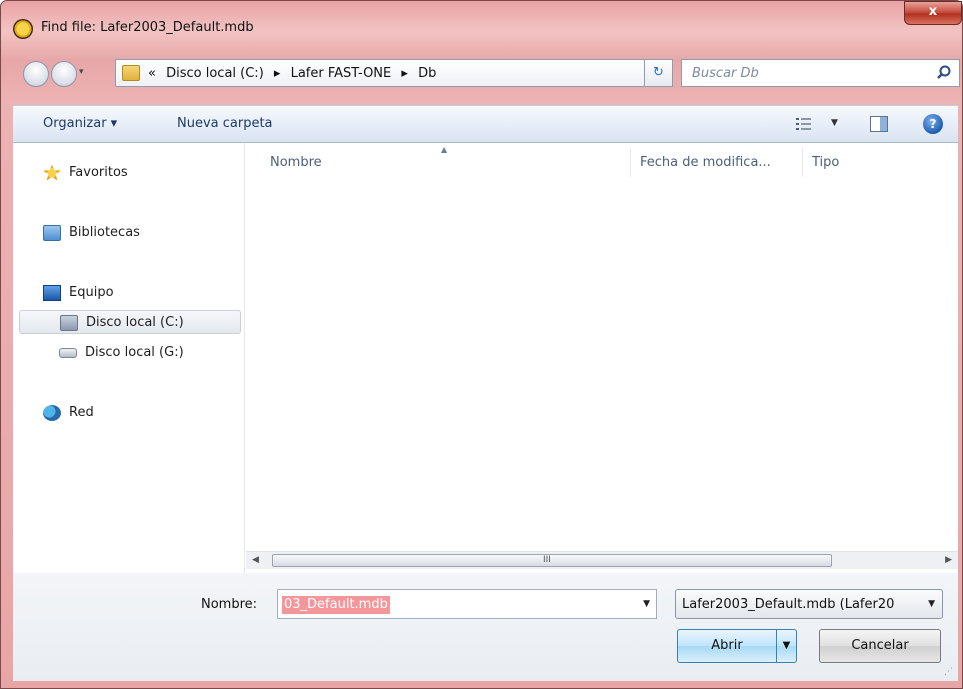 Image resolution: width=963 pixels, height=689 pixels. What do you see at coordinates (944, 73) in the screenshot?
I see `search-icon` at bounding box center [944, 73].